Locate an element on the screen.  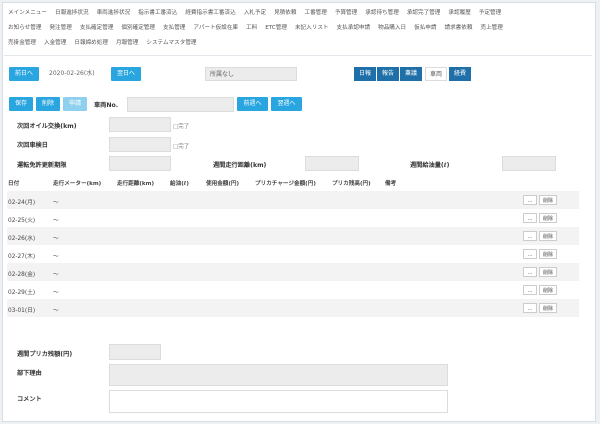
table-row: 02-29(土) 〜 ... 削除 is located at coordinates (293, 290).